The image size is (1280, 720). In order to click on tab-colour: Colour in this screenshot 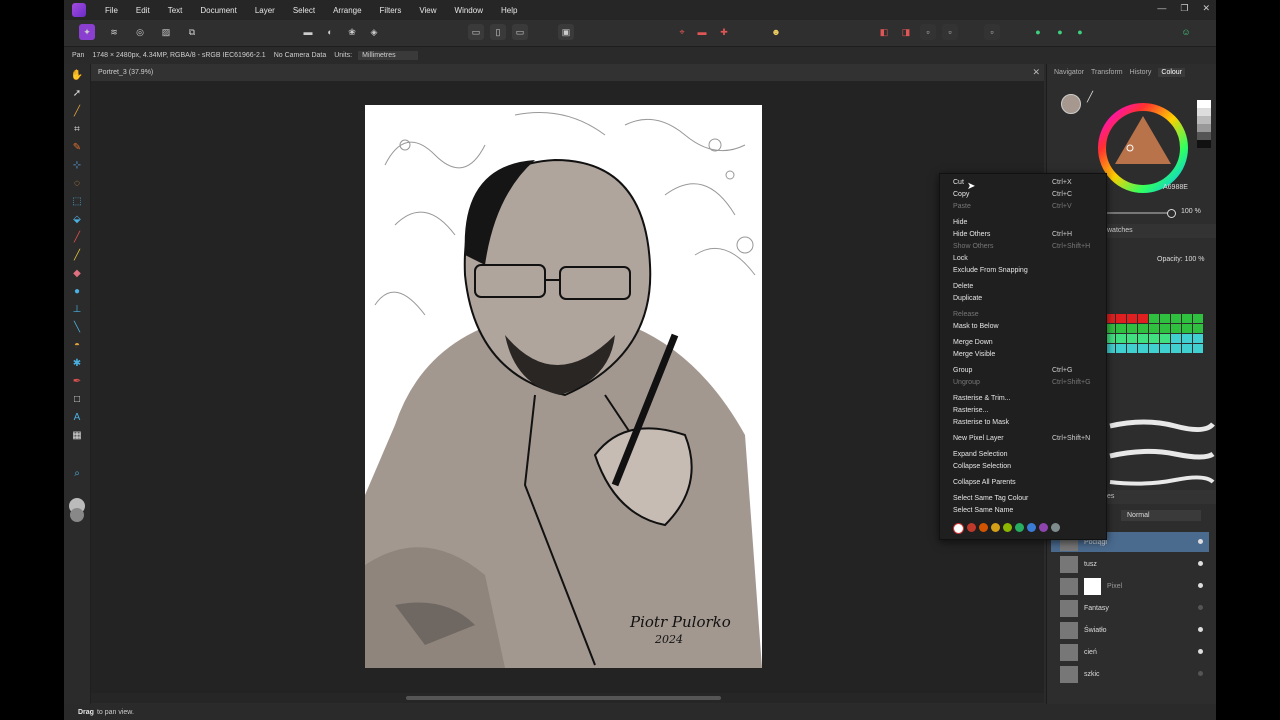, I will do `click(1172, 72)`.